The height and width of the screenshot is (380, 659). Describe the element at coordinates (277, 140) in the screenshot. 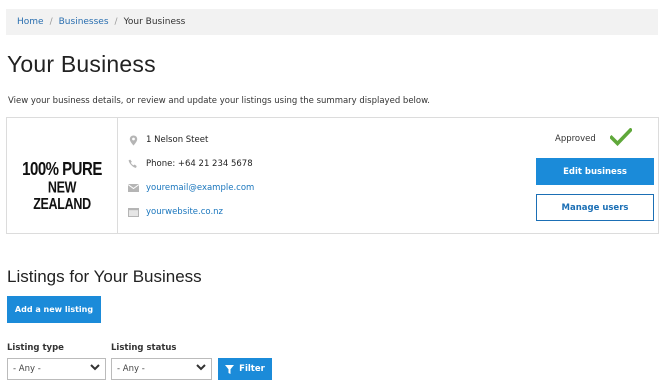

I see `address-row: 1 Nelson Steet` at that location.